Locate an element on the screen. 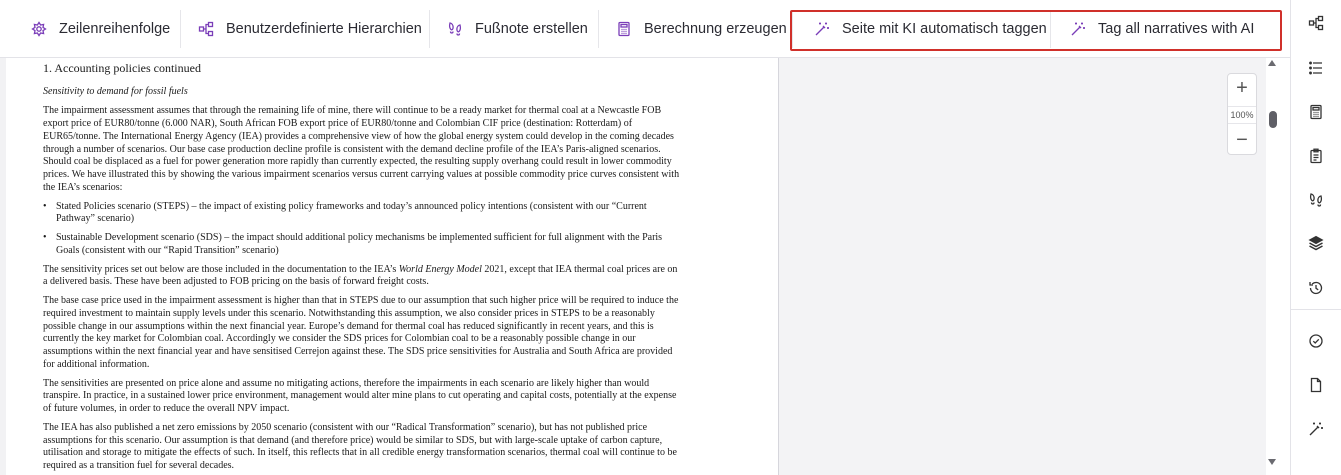 The image size is (1341, 475). generate-calculation-button: Berechnung erzeugen is located at coordinates (701, 29).